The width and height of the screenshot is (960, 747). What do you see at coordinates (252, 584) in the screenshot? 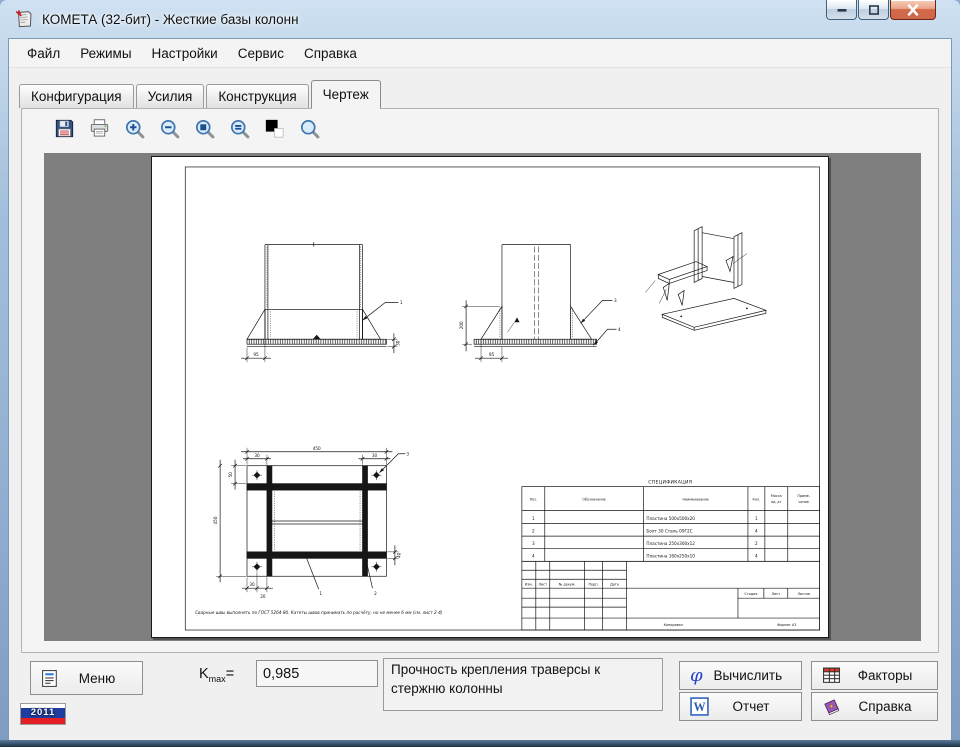
I see `dim-plan-b1: 30` at bounding box center [252, 584].